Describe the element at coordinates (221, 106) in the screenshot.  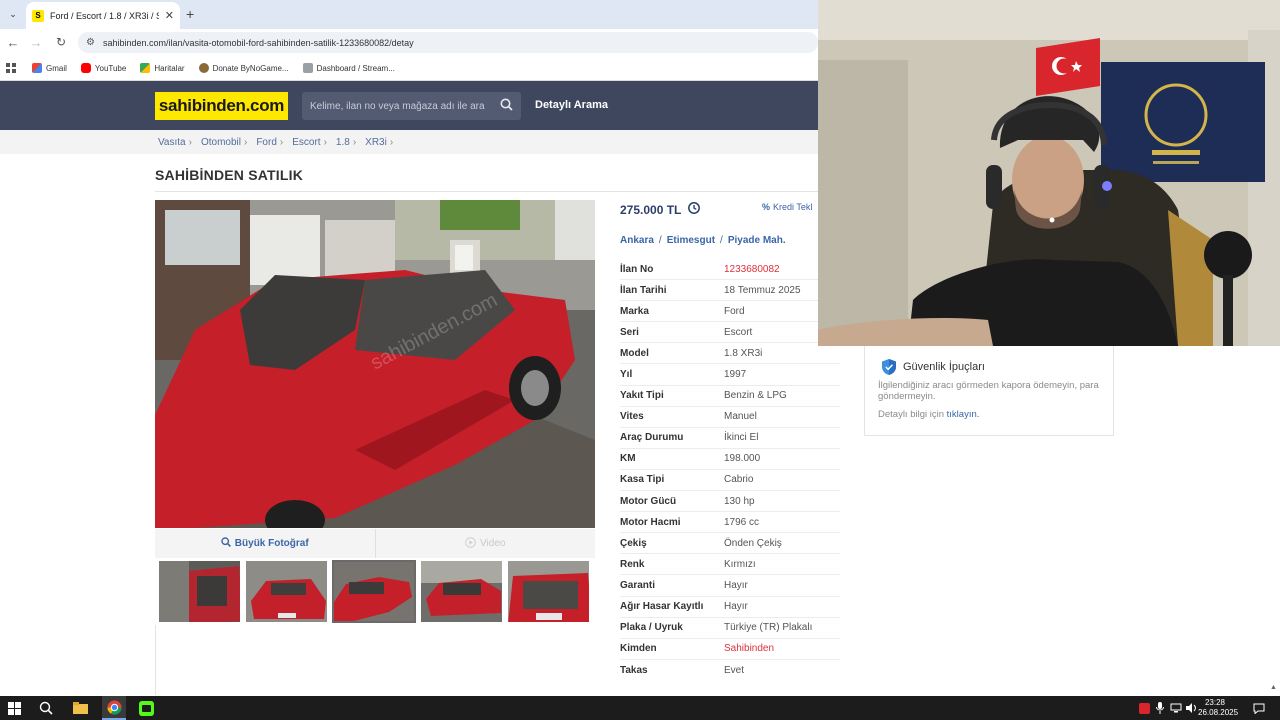
I see `site-logo: sahibinden.com` at that location.